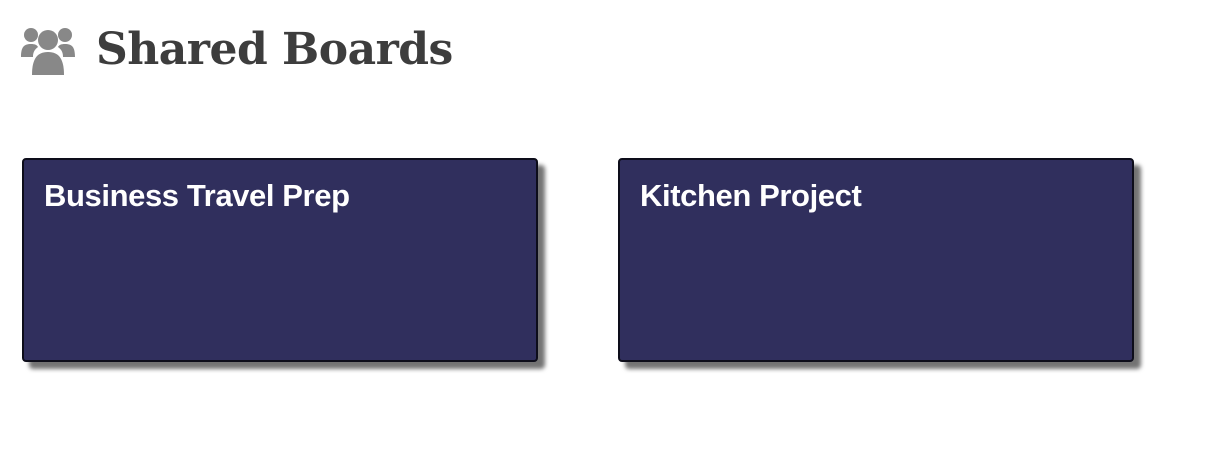  Describe the element at coordinates (197, 195) in the screenshot. I see `board-title: Business Travel Prep` at that location.